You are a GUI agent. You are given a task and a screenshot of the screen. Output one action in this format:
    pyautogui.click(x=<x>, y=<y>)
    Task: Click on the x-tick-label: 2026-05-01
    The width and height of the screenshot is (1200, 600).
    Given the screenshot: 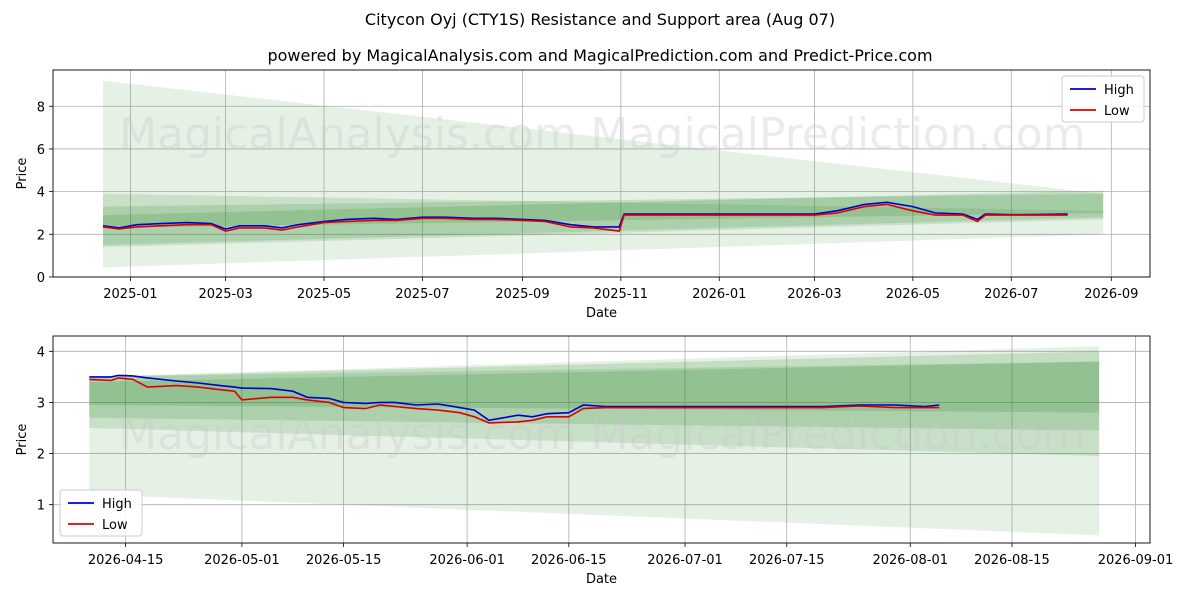 What is the action you would take?
    pyautogui.click(x=242, y=560)
    